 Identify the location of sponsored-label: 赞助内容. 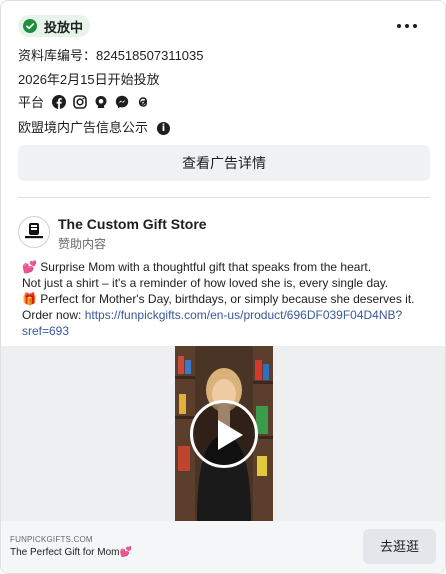
(82, 244).